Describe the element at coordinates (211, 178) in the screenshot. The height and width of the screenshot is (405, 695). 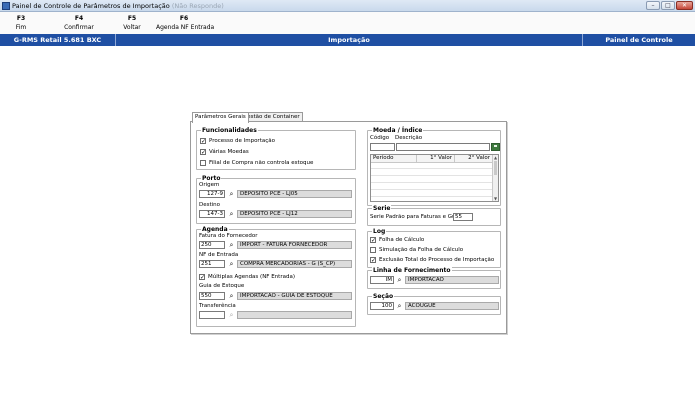
I see `porto-title: Porto` at that location.